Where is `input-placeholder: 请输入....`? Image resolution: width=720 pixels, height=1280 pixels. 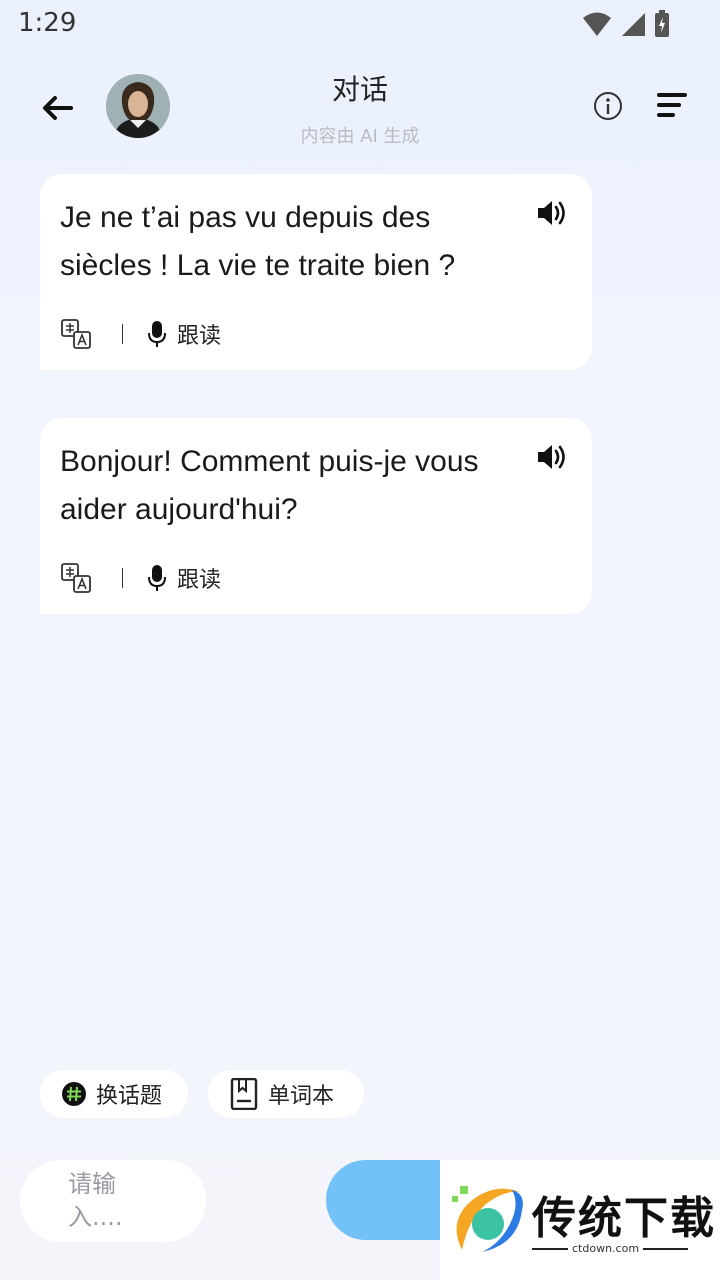 input-placeholder: 请输入.... is located at coordinates (95, 1200).